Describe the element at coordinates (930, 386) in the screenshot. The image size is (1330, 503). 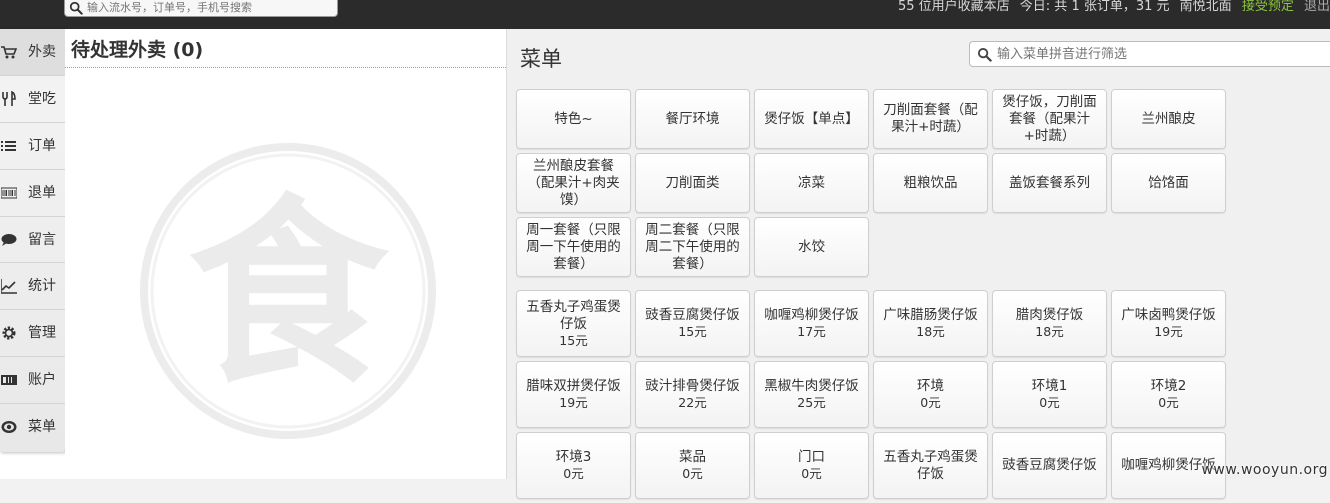
I see `dish-name: 环境` at that location.